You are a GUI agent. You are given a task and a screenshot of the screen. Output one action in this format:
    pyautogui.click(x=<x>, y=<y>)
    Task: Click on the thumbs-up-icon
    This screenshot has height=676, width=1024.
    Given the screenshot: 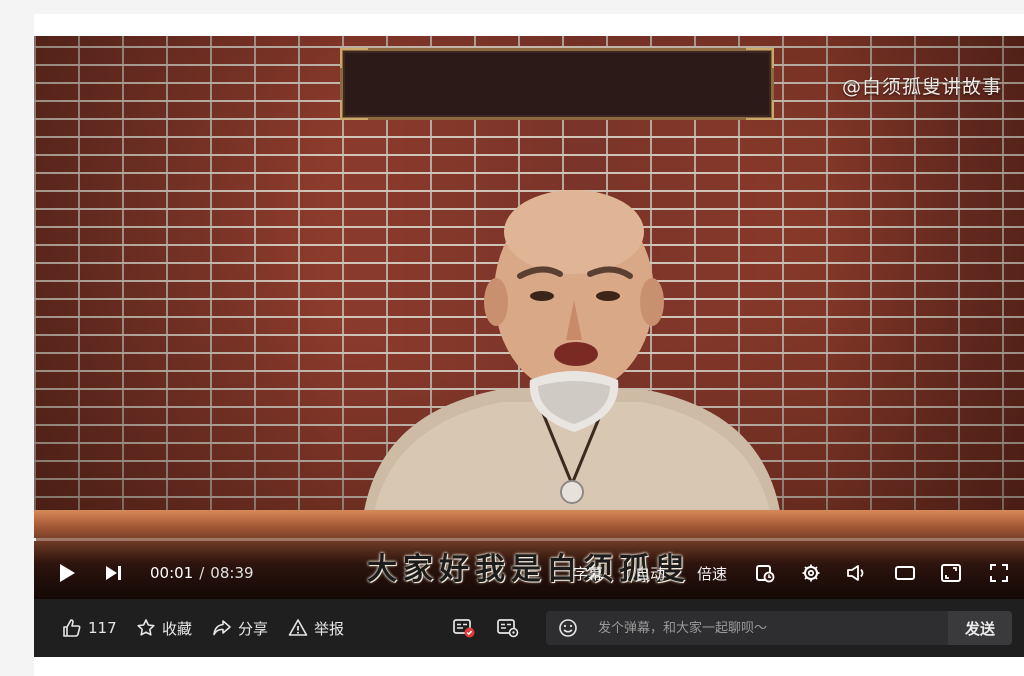 What is the action you would take?
    pyautogui.click(x=72, y=628)
    